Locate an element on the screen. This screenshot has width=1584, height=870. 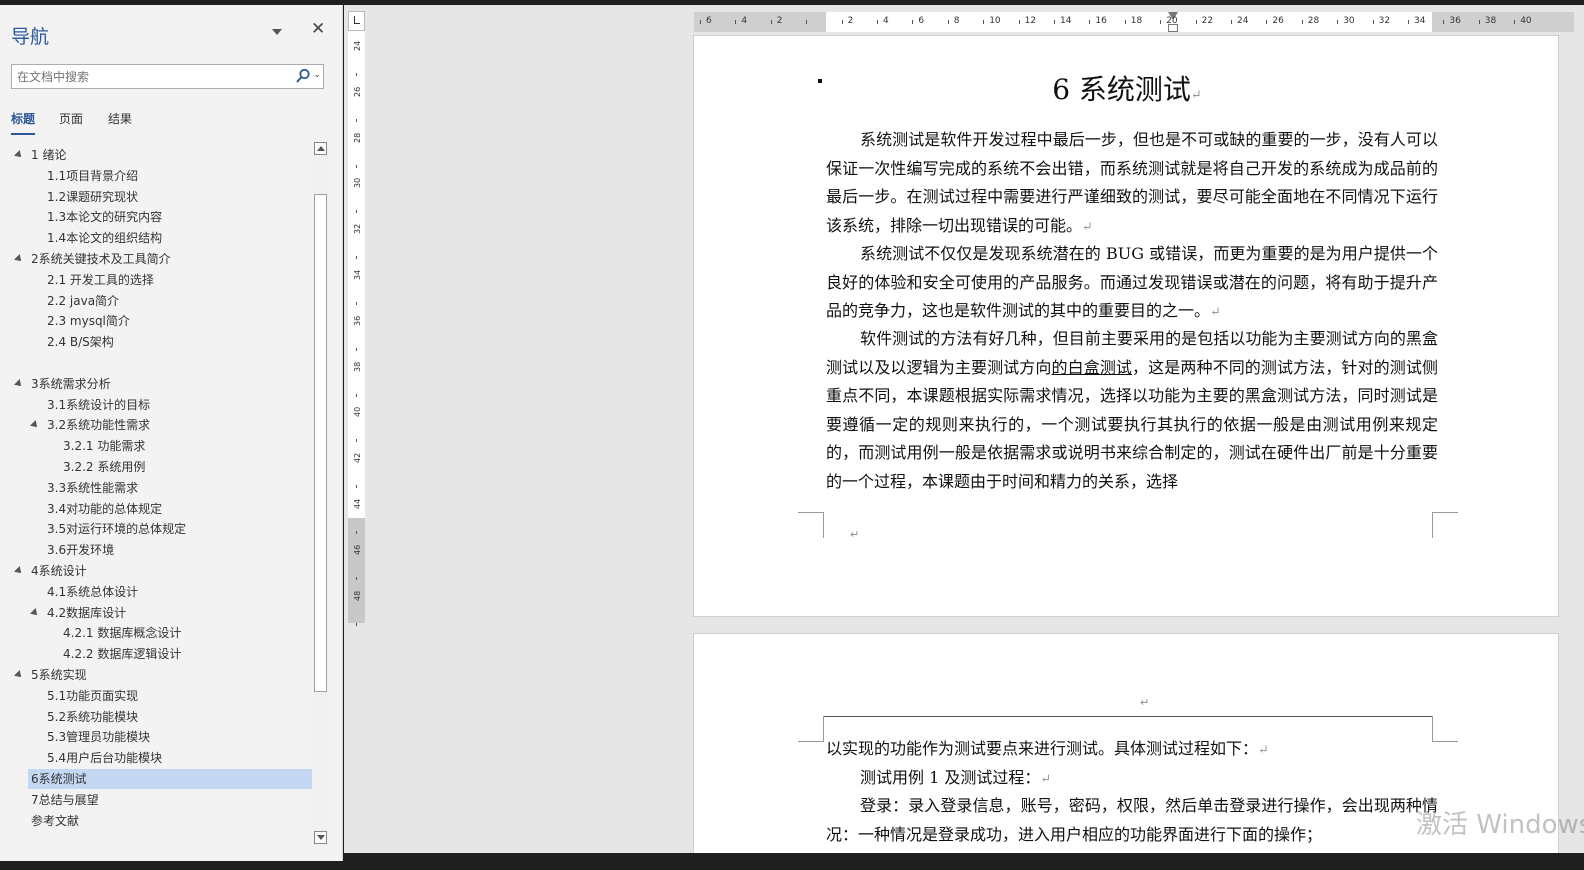
tab-pages: 页面 is located at coordinates (71, 118).